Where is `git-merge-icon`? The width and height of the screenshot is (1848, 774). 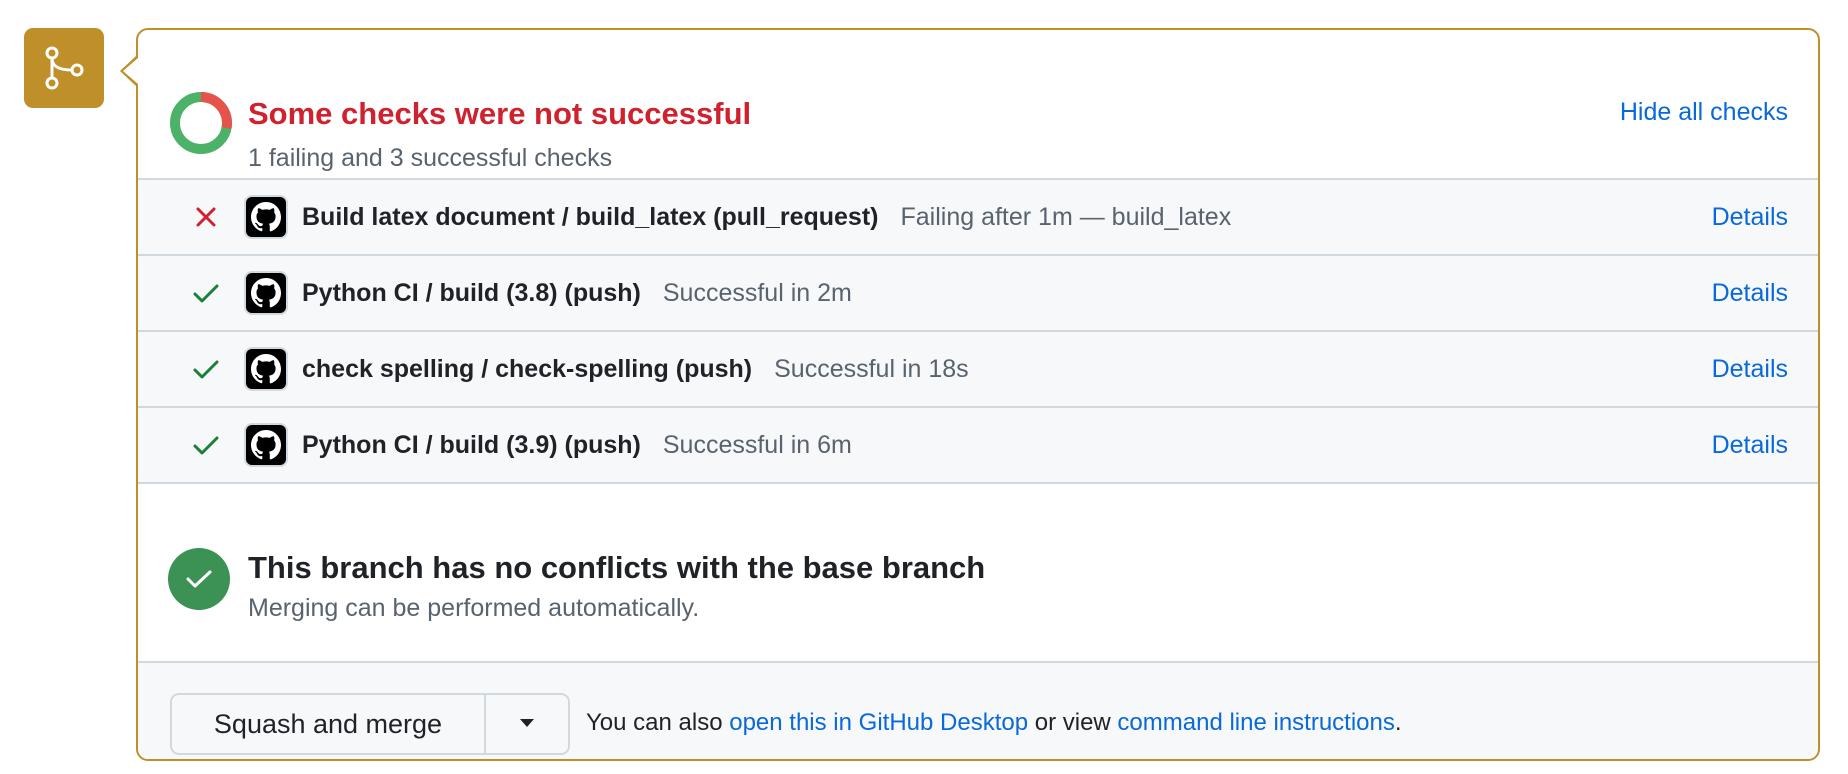 git-merge-icon is located at coordinates (64, 68).